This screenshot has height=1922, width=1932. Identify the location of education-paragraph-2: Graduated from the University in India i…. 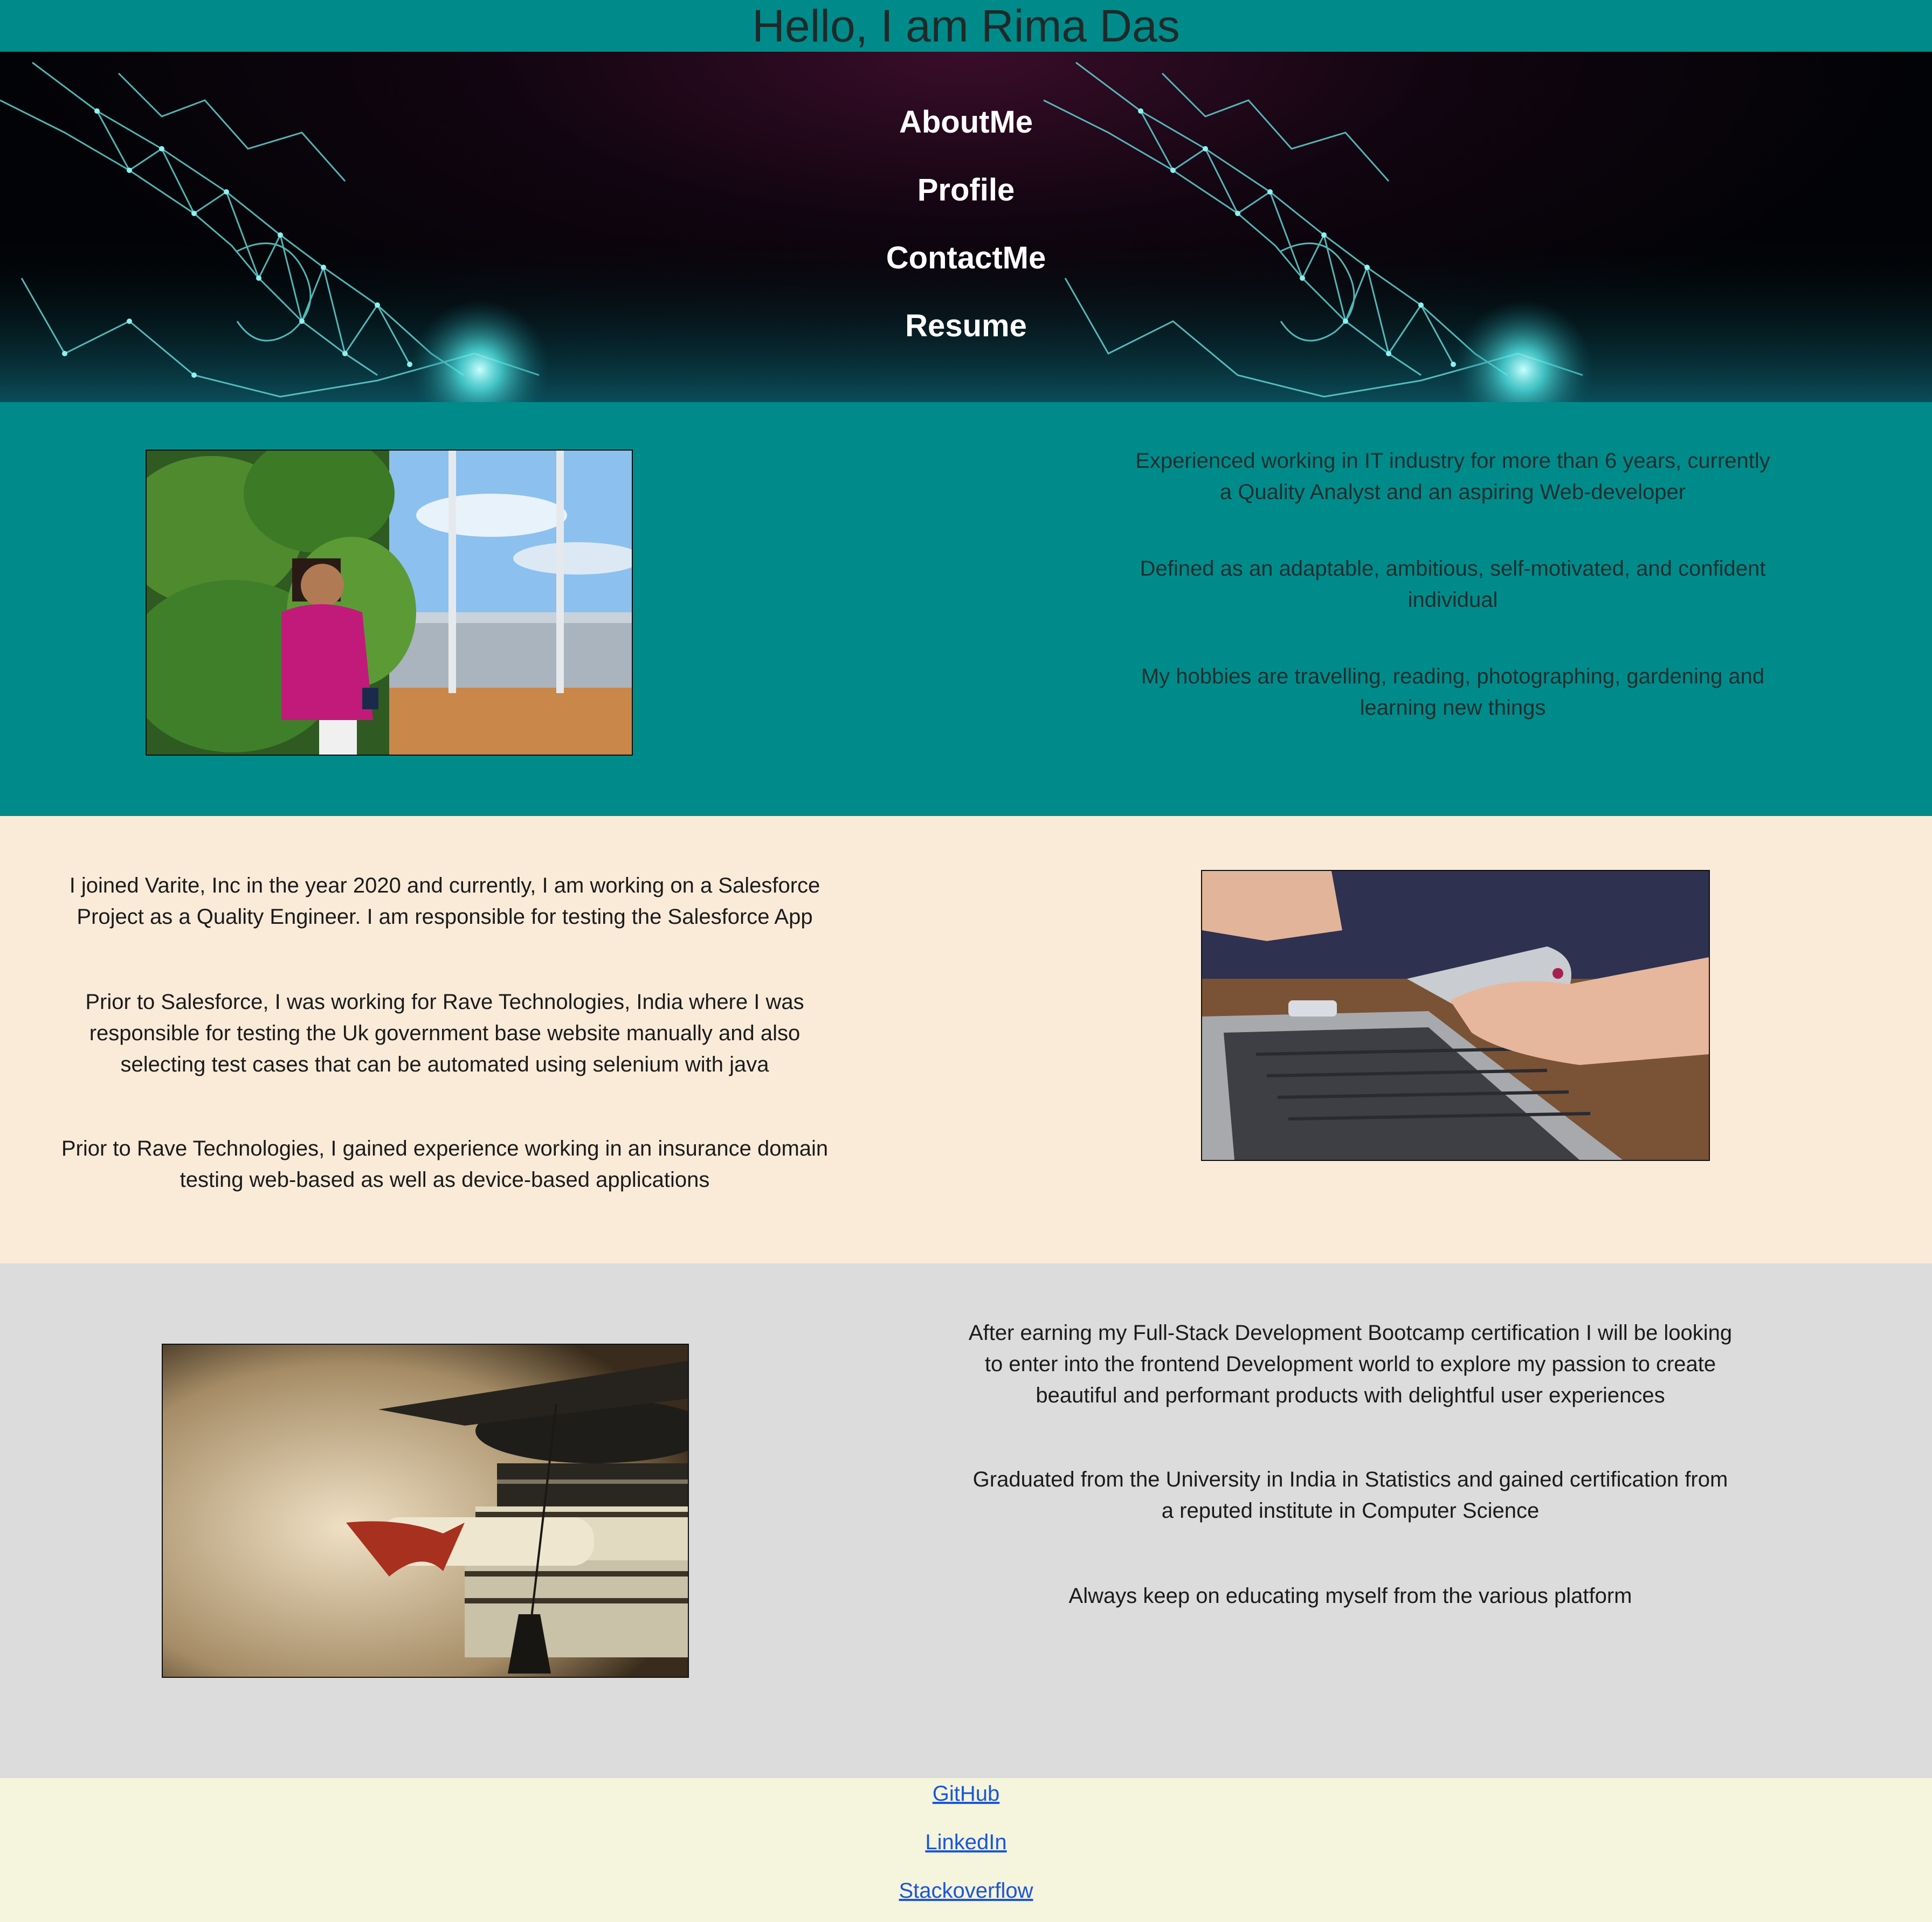
(1350, 1495).